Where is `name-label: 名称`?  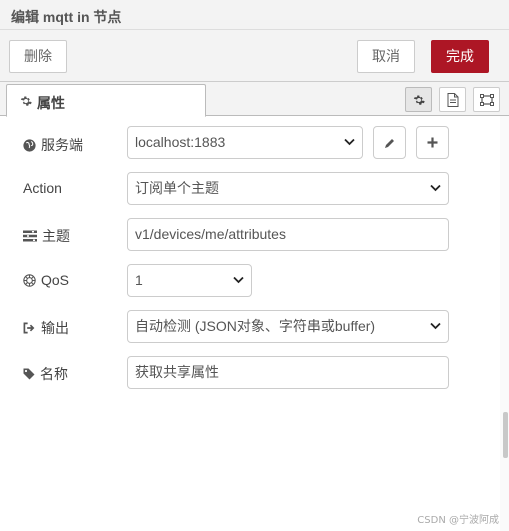
name-label: 名称 is located at coordinates (54, 374).